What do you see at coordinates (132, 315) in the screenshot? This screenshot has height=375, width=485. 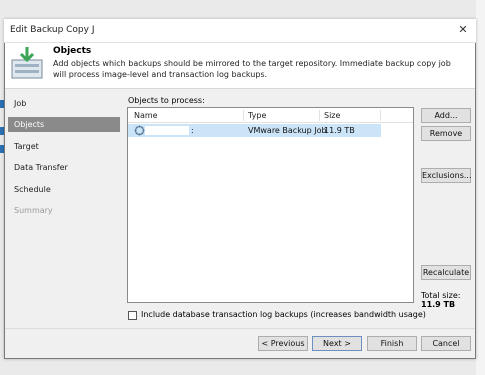 I see `include-log-backups-checkbox` at bounding box center [132, 315].